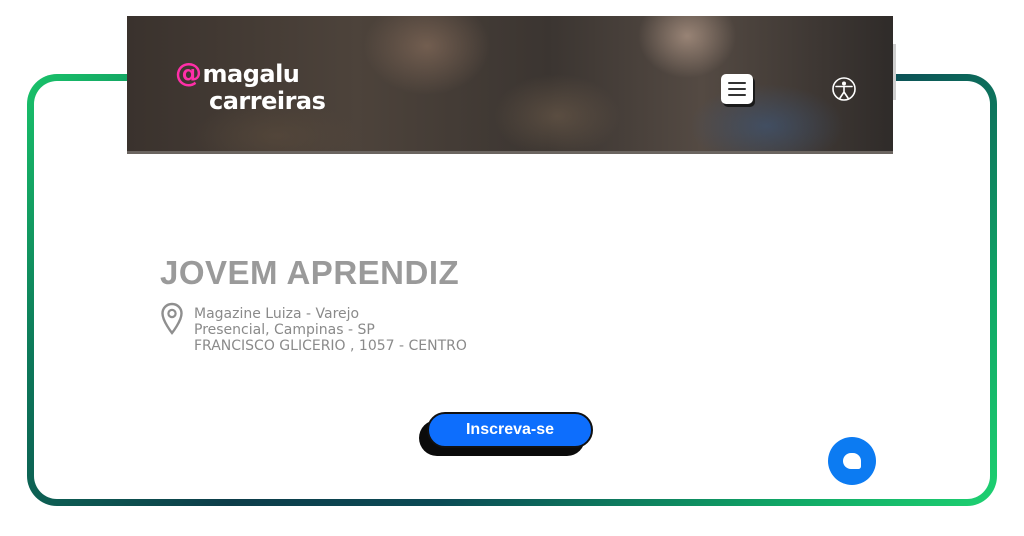  What do you see at coordinates (844, 89) in the screenshot?
I see `accessibility-icon` at bounding box center [844, 89].